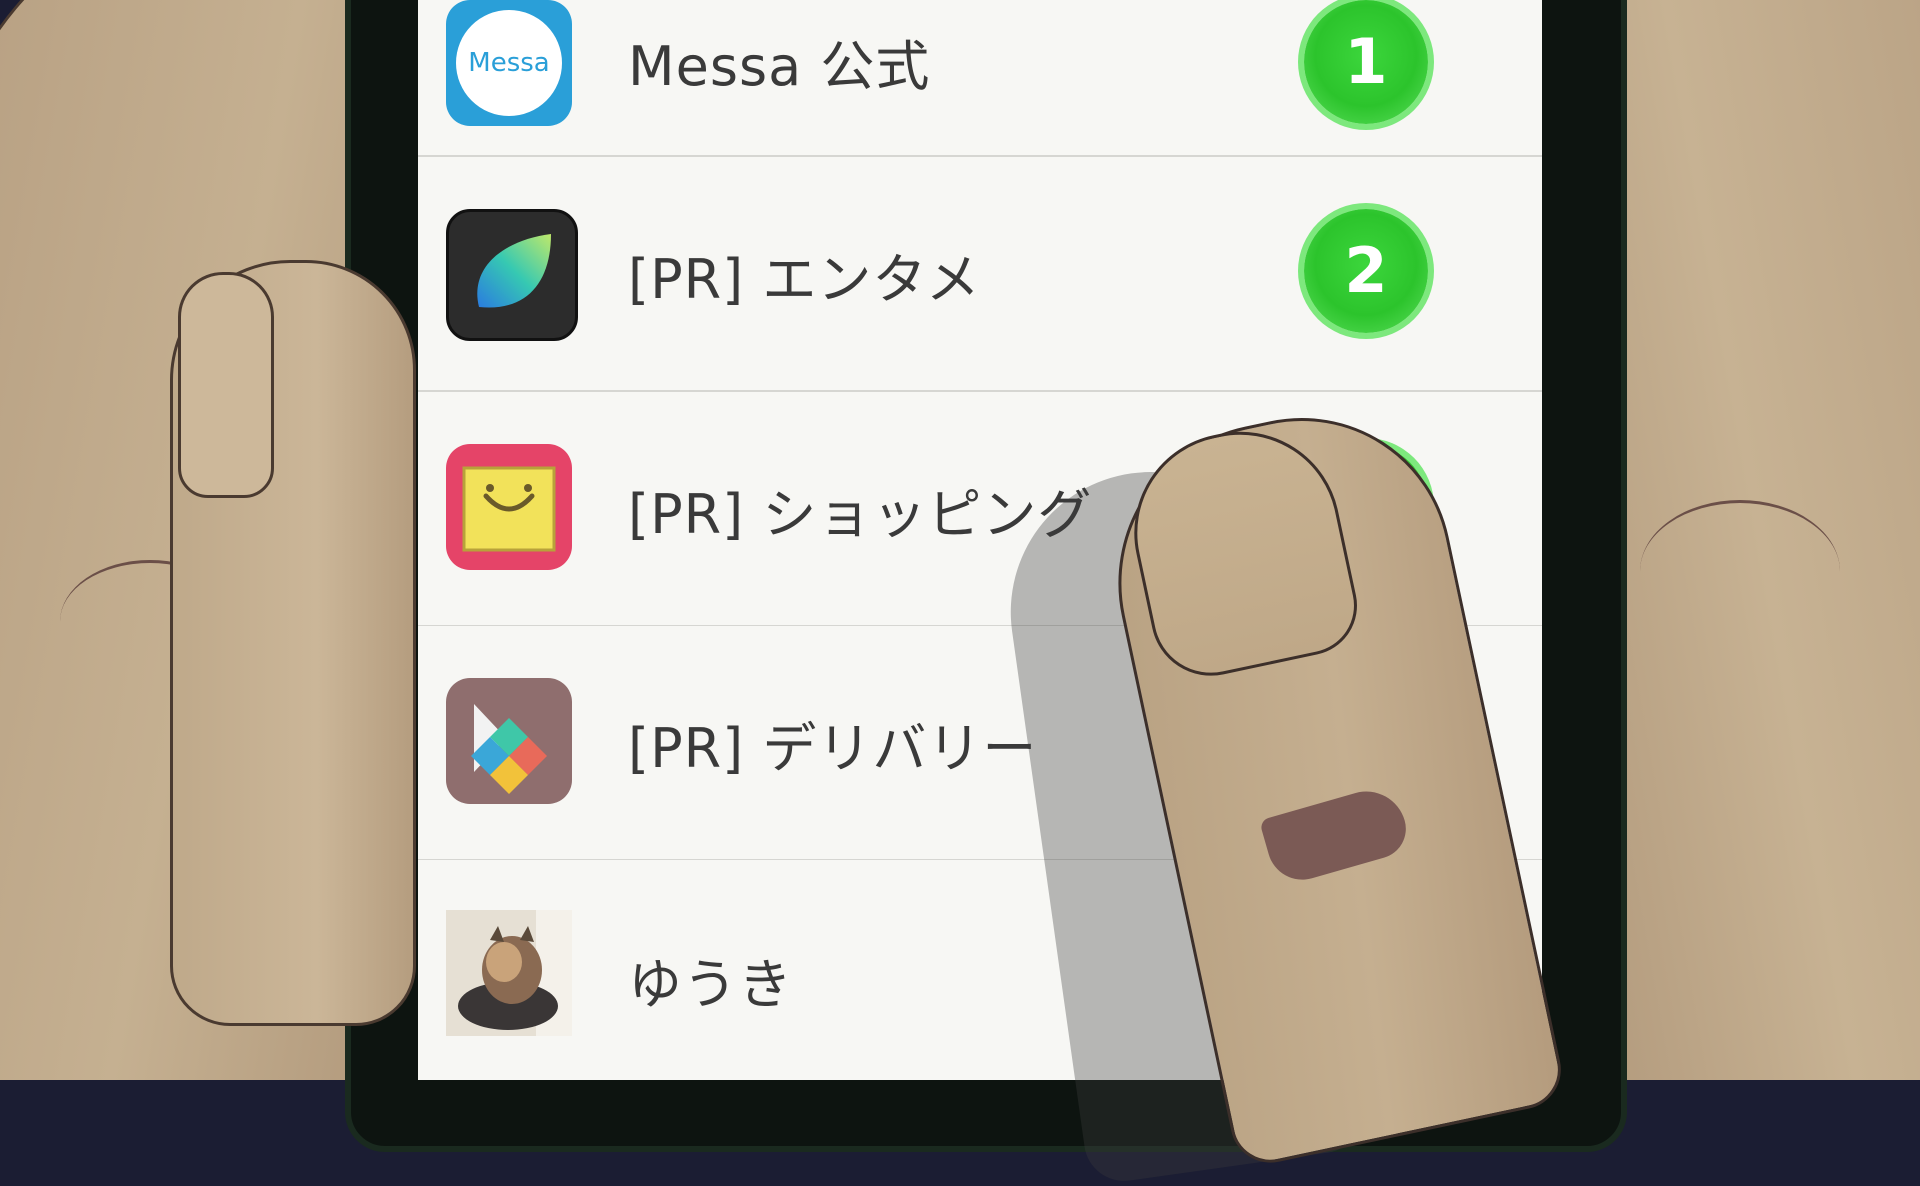  Describe the element at coordinates (860, 514) in the screenshot. I see `chat-name: [PR] ショッピング` at that location.